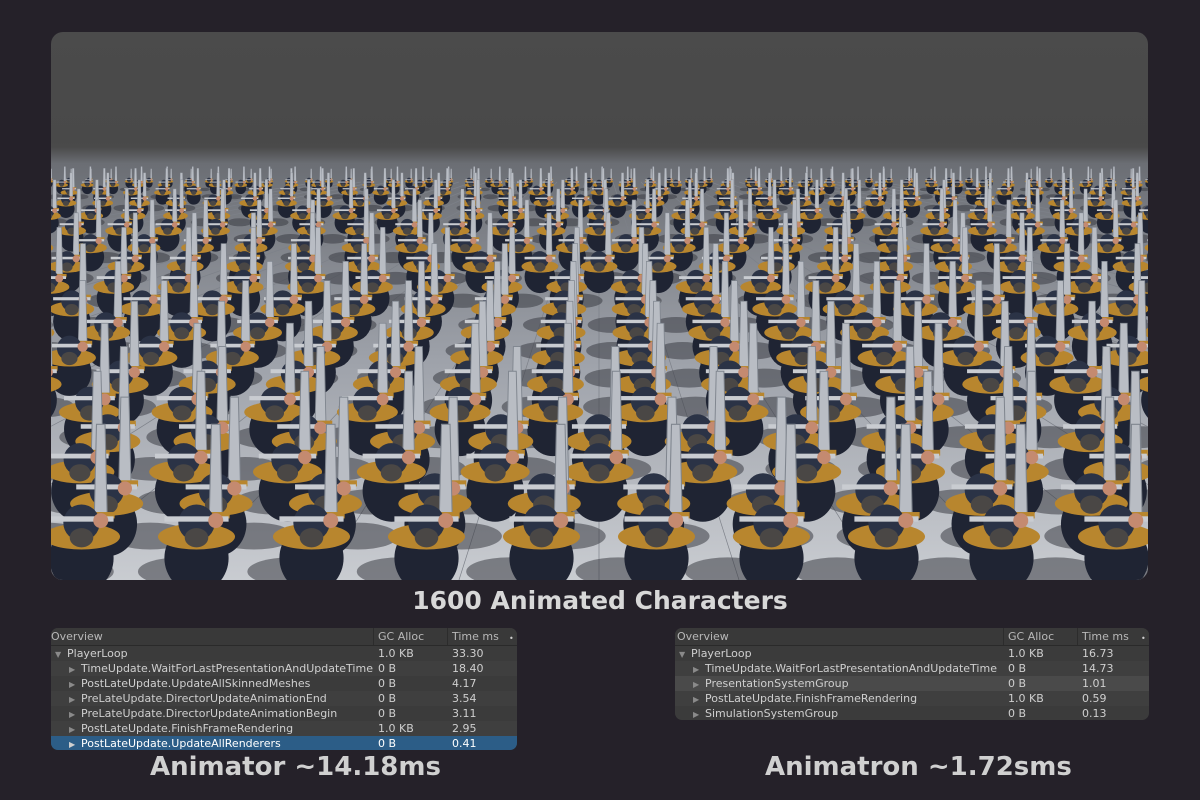  I want to click on row-label: SimulationSystemGroup, so click(772, 713).